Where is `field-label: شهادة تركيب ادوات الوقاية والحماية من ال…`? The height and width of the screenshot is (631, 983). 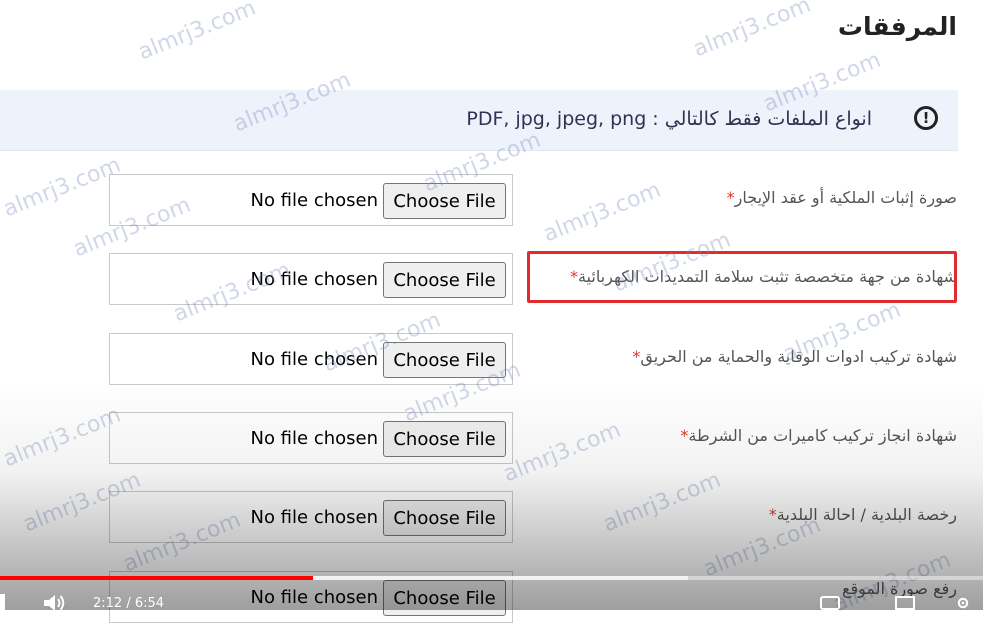
field-label: شهادة تركيب ادوات الوقاية والحماية من ال… is located at coordinates (794, 356).